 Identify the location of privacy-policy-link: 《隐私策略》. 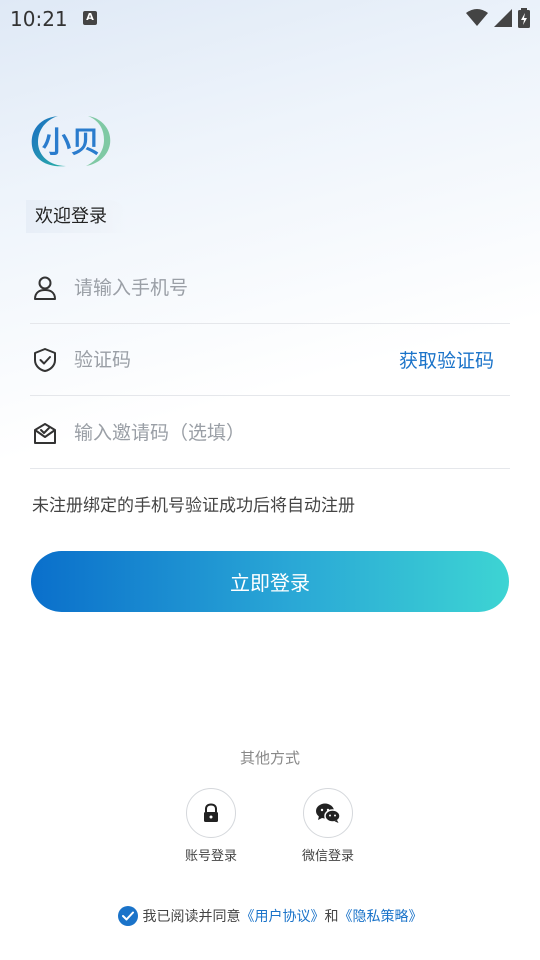
(381, 916).